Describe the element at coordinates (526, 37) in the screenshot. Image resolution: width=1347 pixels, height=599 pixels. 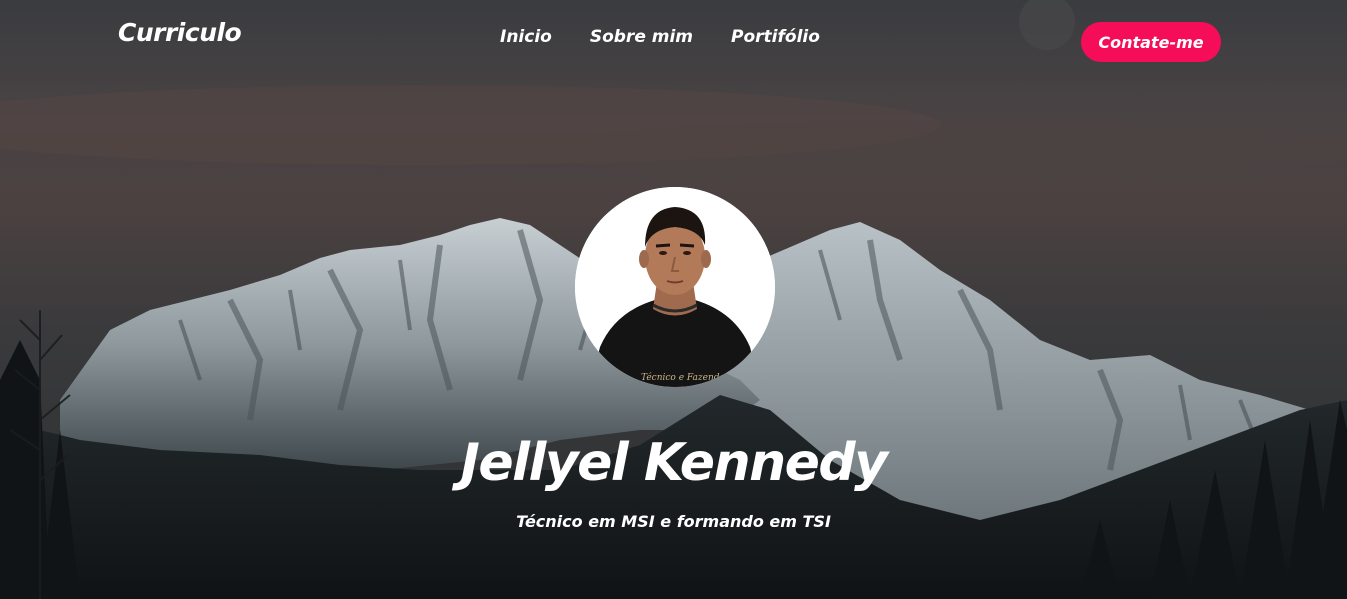
I see `nav-link-inicio: Inicio` at that location.